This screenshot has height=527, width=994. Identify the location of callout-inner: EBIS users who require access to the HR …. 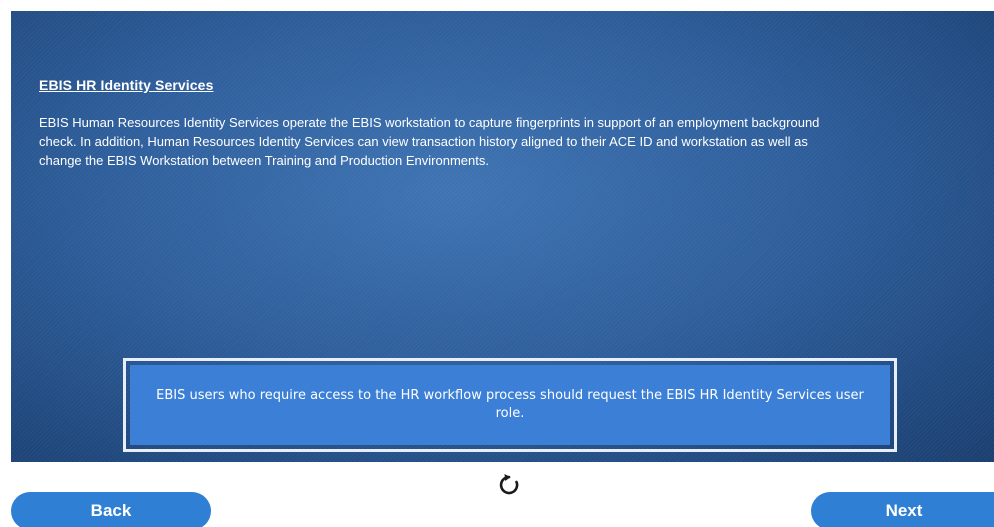
(510, 405).